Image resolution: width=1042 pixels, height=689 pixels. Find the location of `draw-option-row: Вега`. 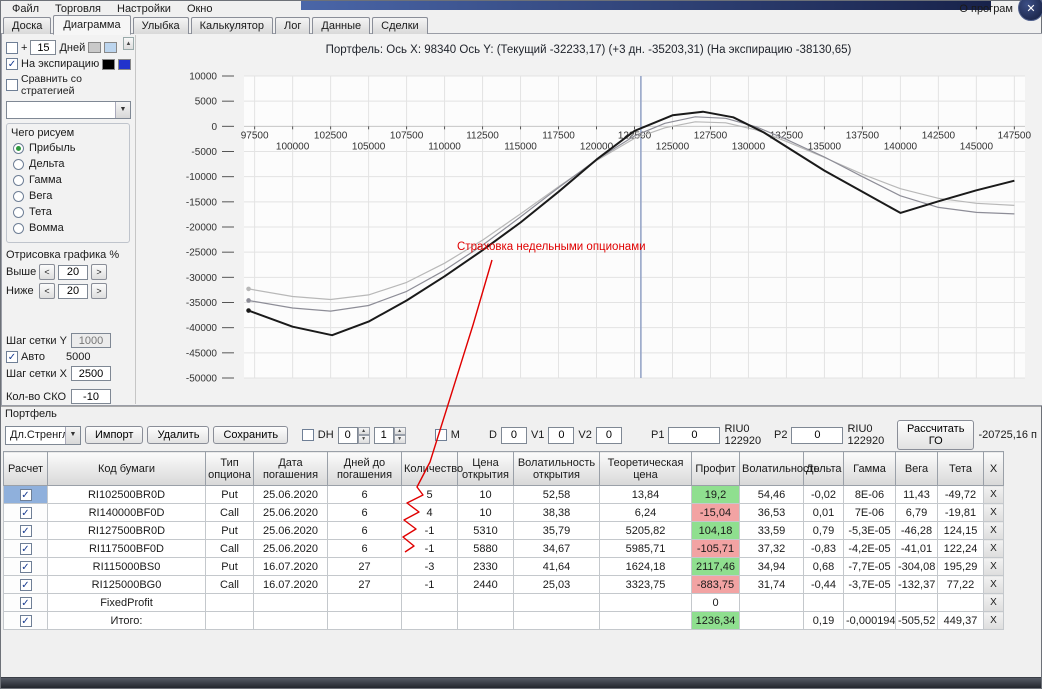

draw-option-row: Вега is located at coordinates (69, 196).